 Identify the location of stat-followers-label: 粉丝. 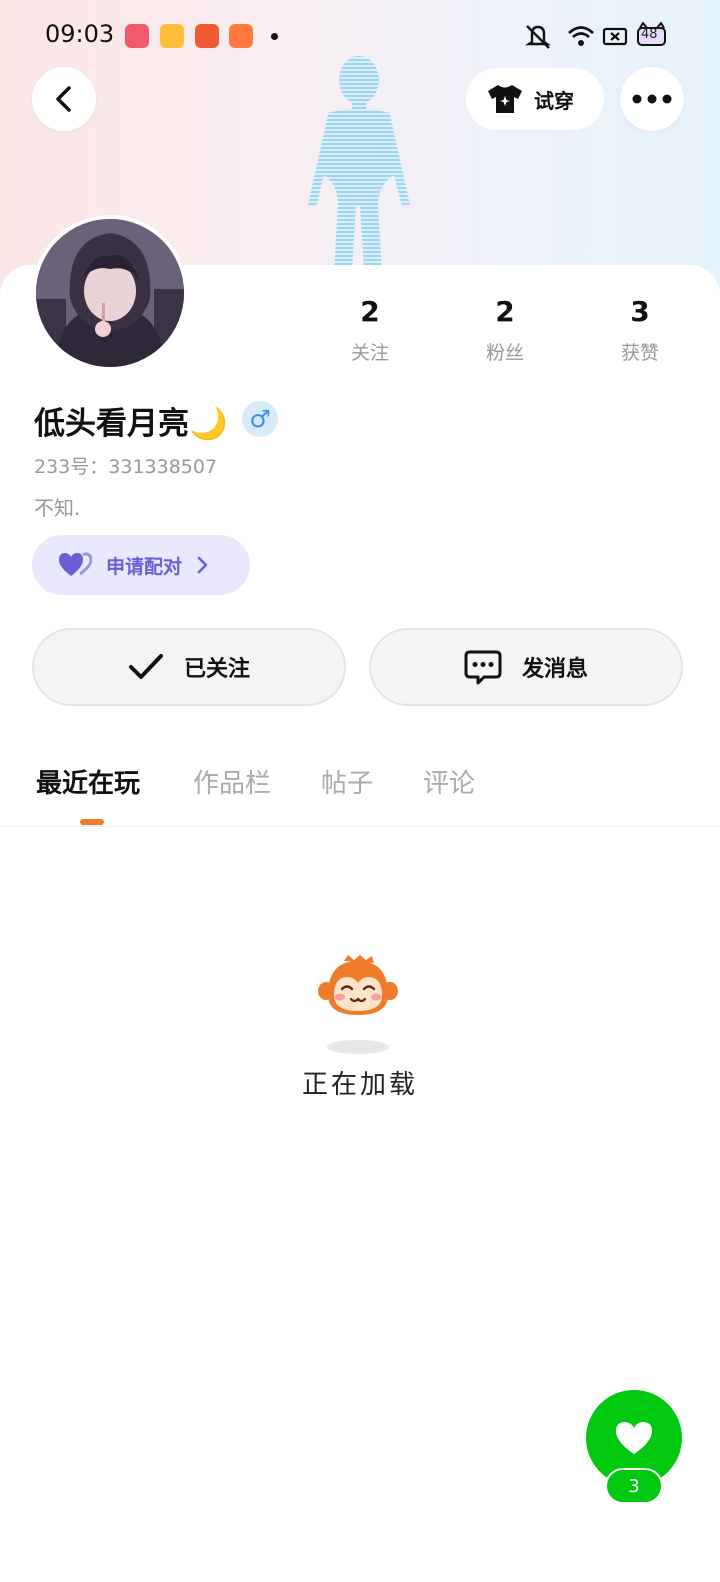
(504, 353).